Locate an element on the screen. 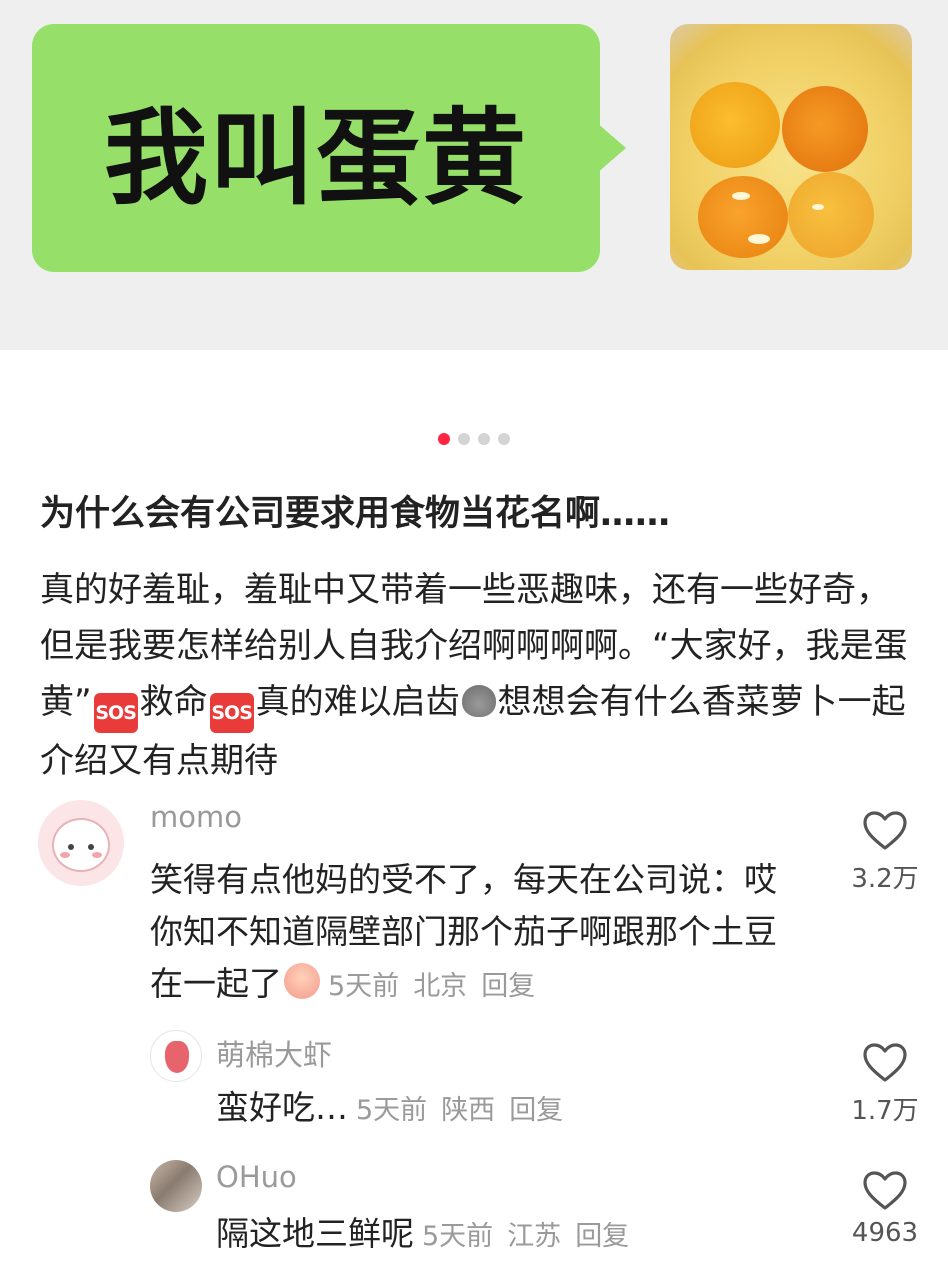 The width and height of the screenshot is (948, 1271). post-body-text: 救命 is located at coordinates (173, 702).